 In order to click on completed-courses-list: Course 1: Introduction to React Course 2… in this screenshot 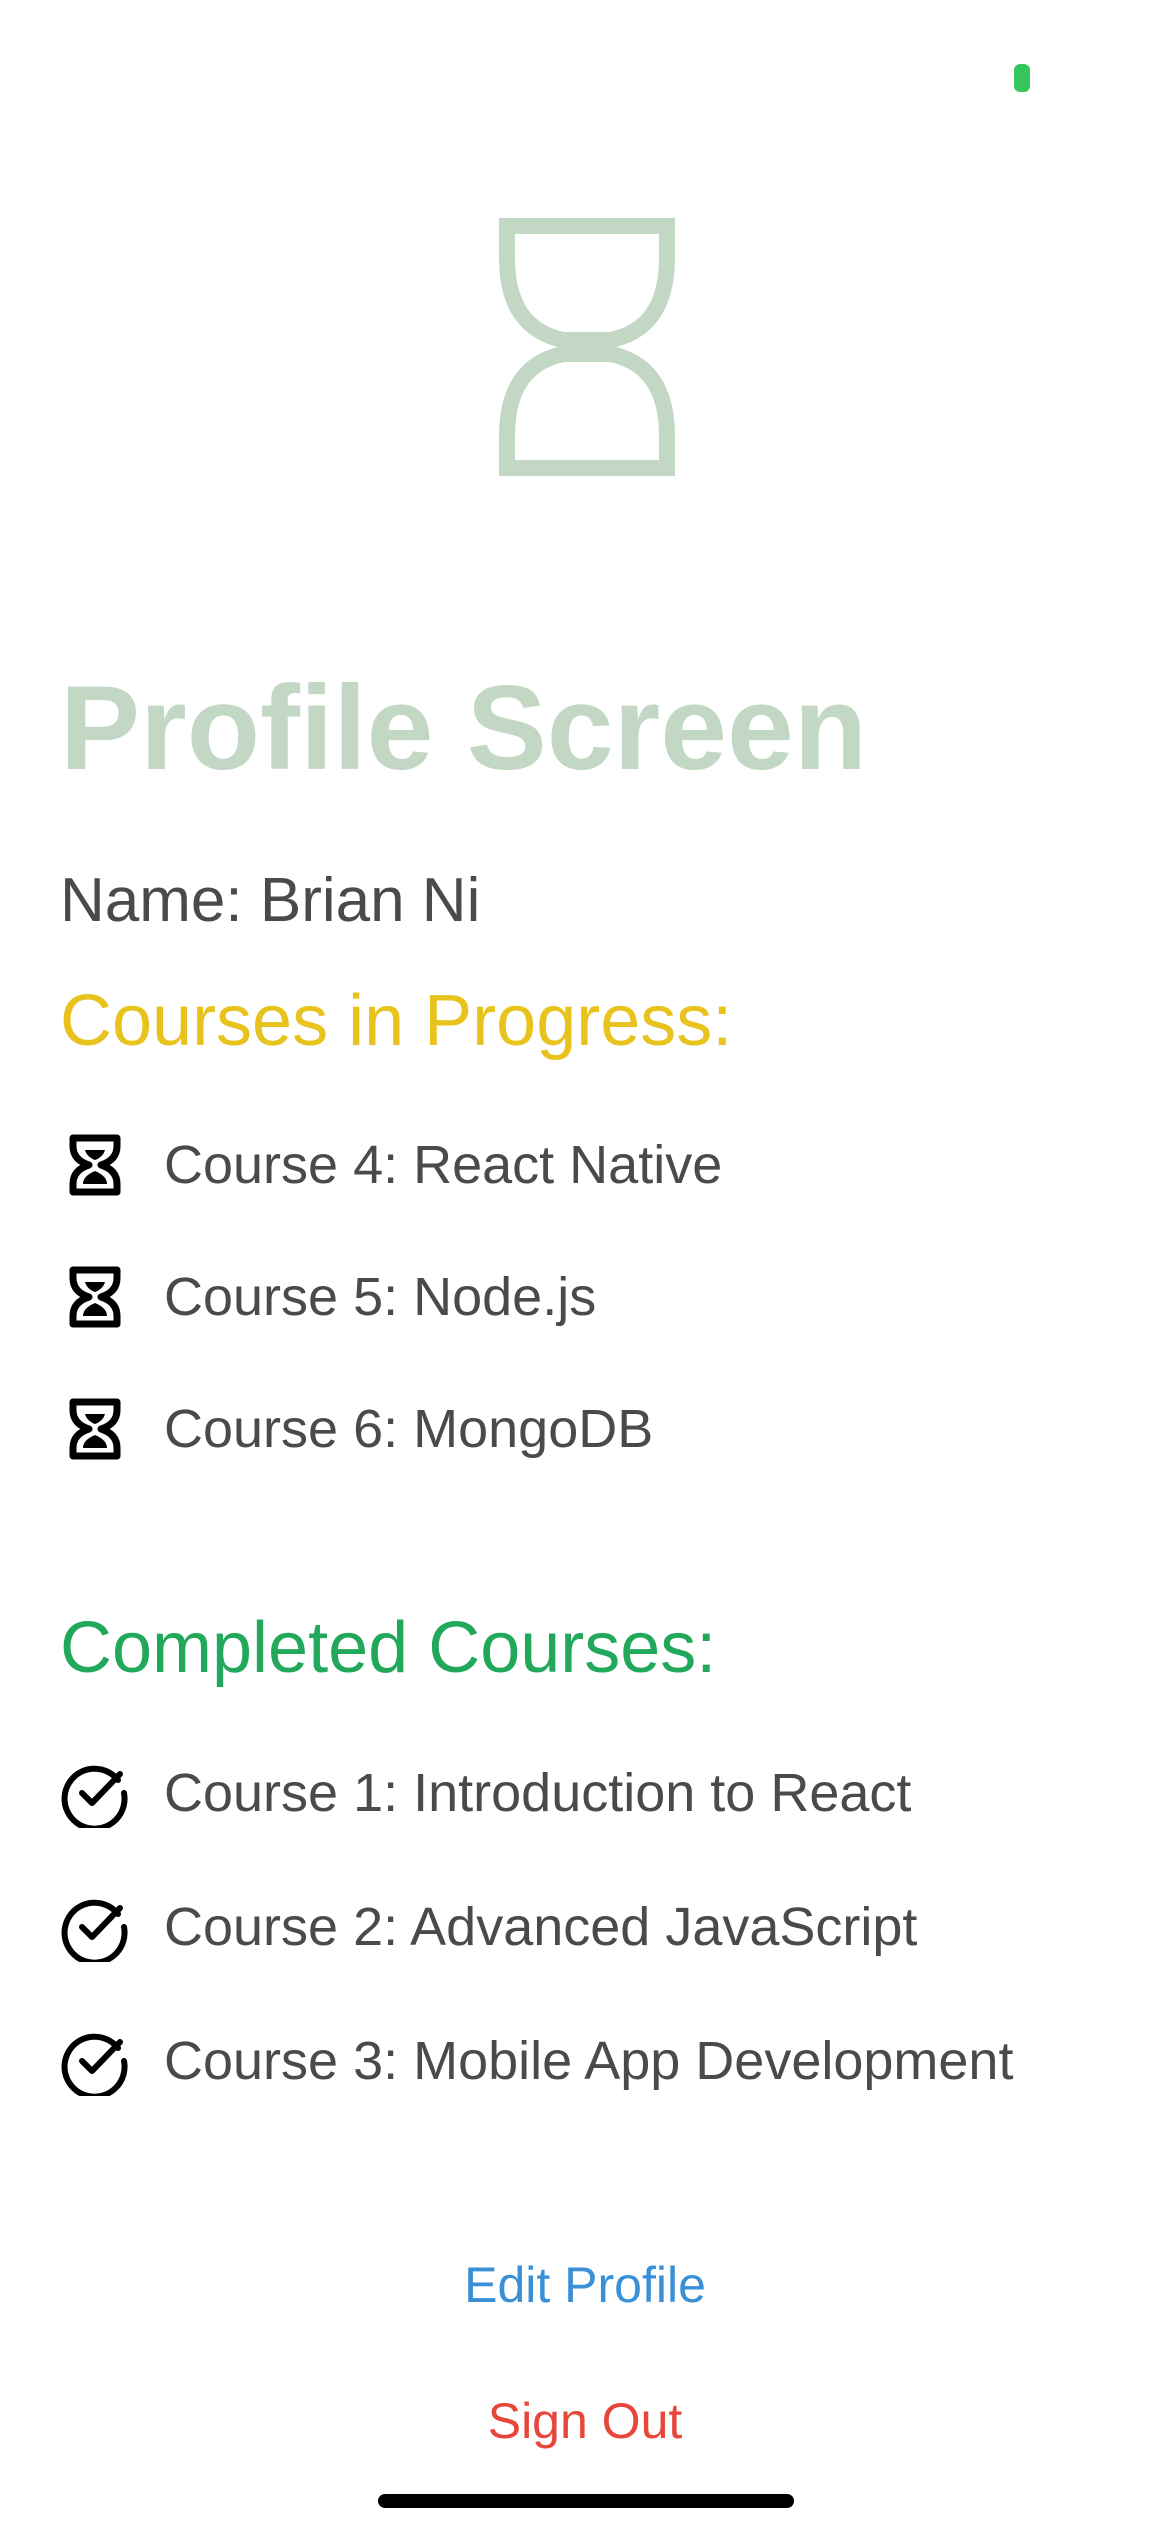, I will do `click(536, 1959)`.